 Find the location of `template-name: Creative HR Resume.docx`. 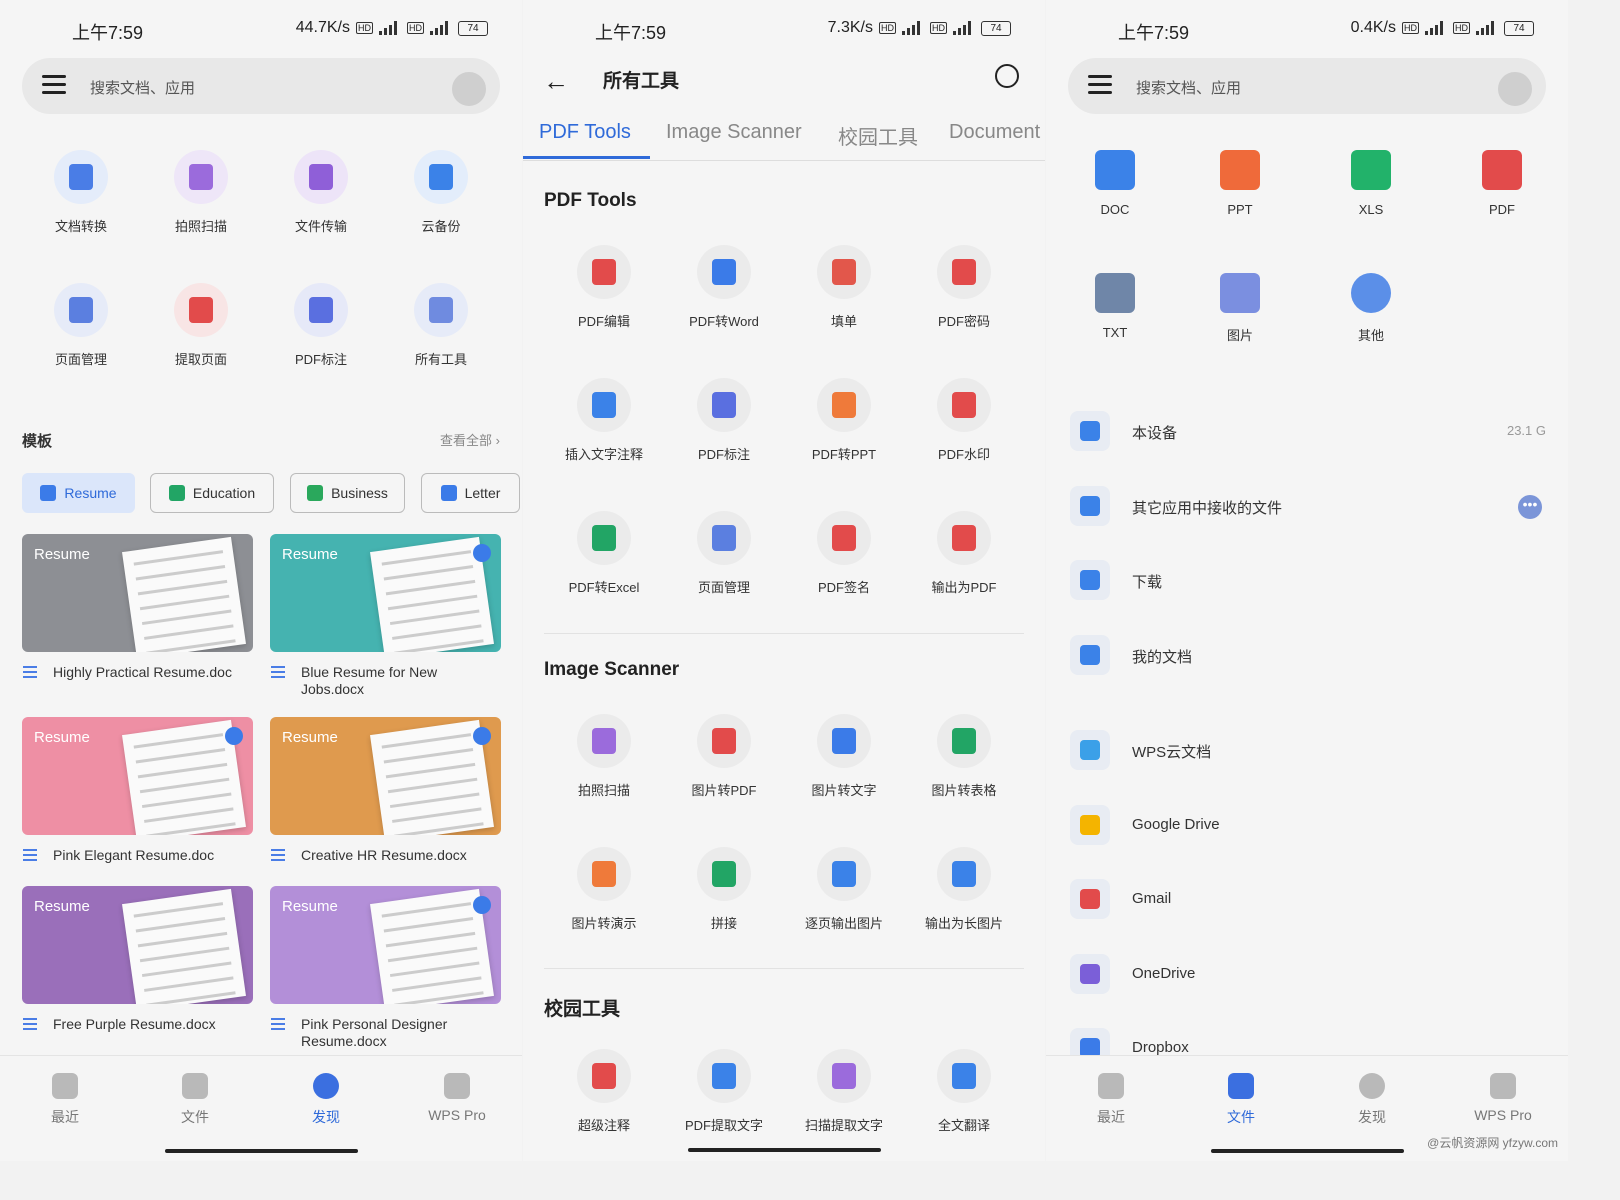

template-name: Creative HR Resume.docx is located at coordinates (381, 855).